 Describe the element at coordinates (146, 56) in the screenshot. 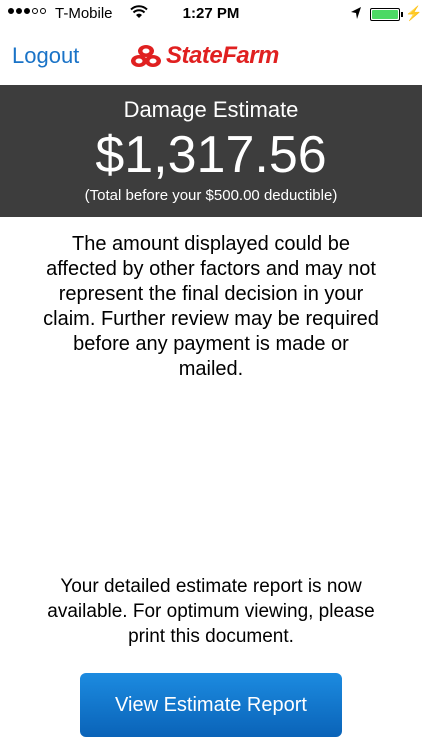

I see `statefarm-ovals-icon` at that location.